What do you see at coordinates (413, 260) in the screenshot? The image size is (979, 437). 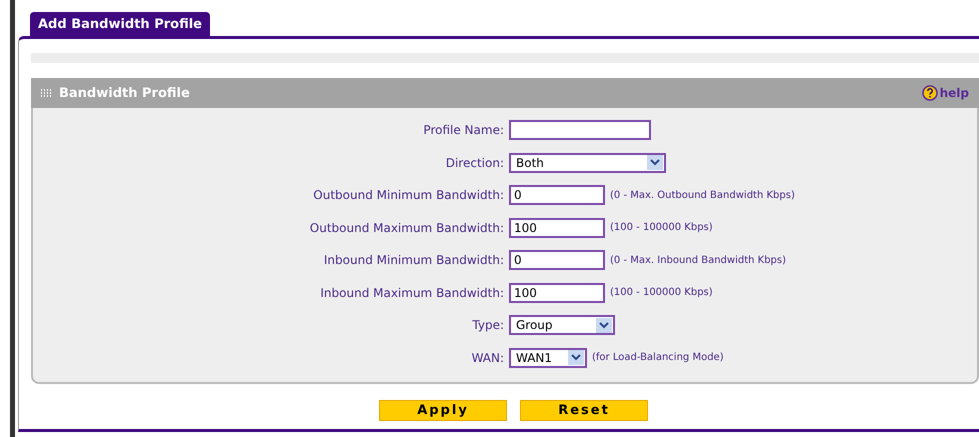 I see `field-label: Inbound Minimum Bandwidth:` at bounding box center [413, 260].